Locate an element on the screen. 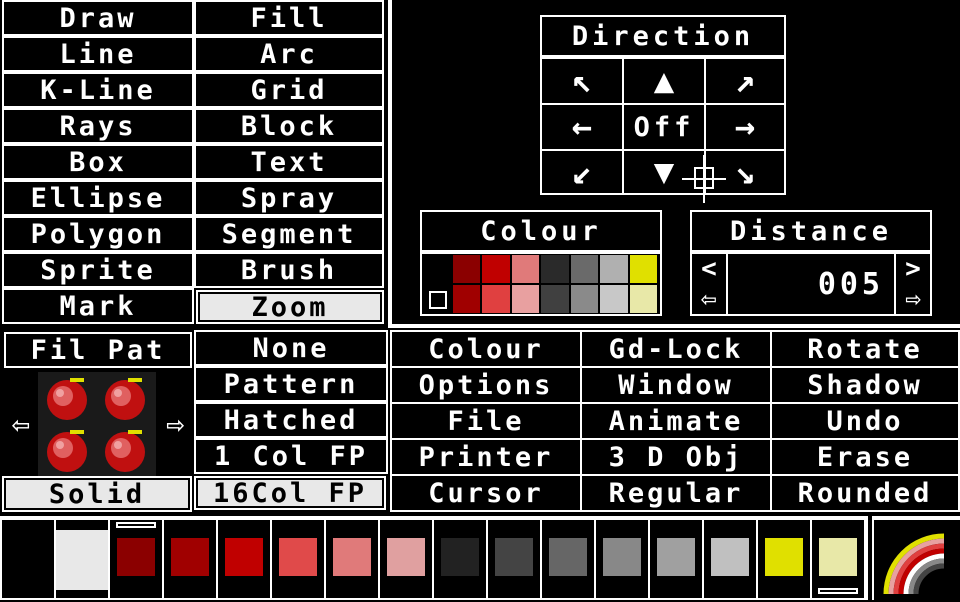  menu-shadow-button: Shadow is located at coordinates (865, 385).